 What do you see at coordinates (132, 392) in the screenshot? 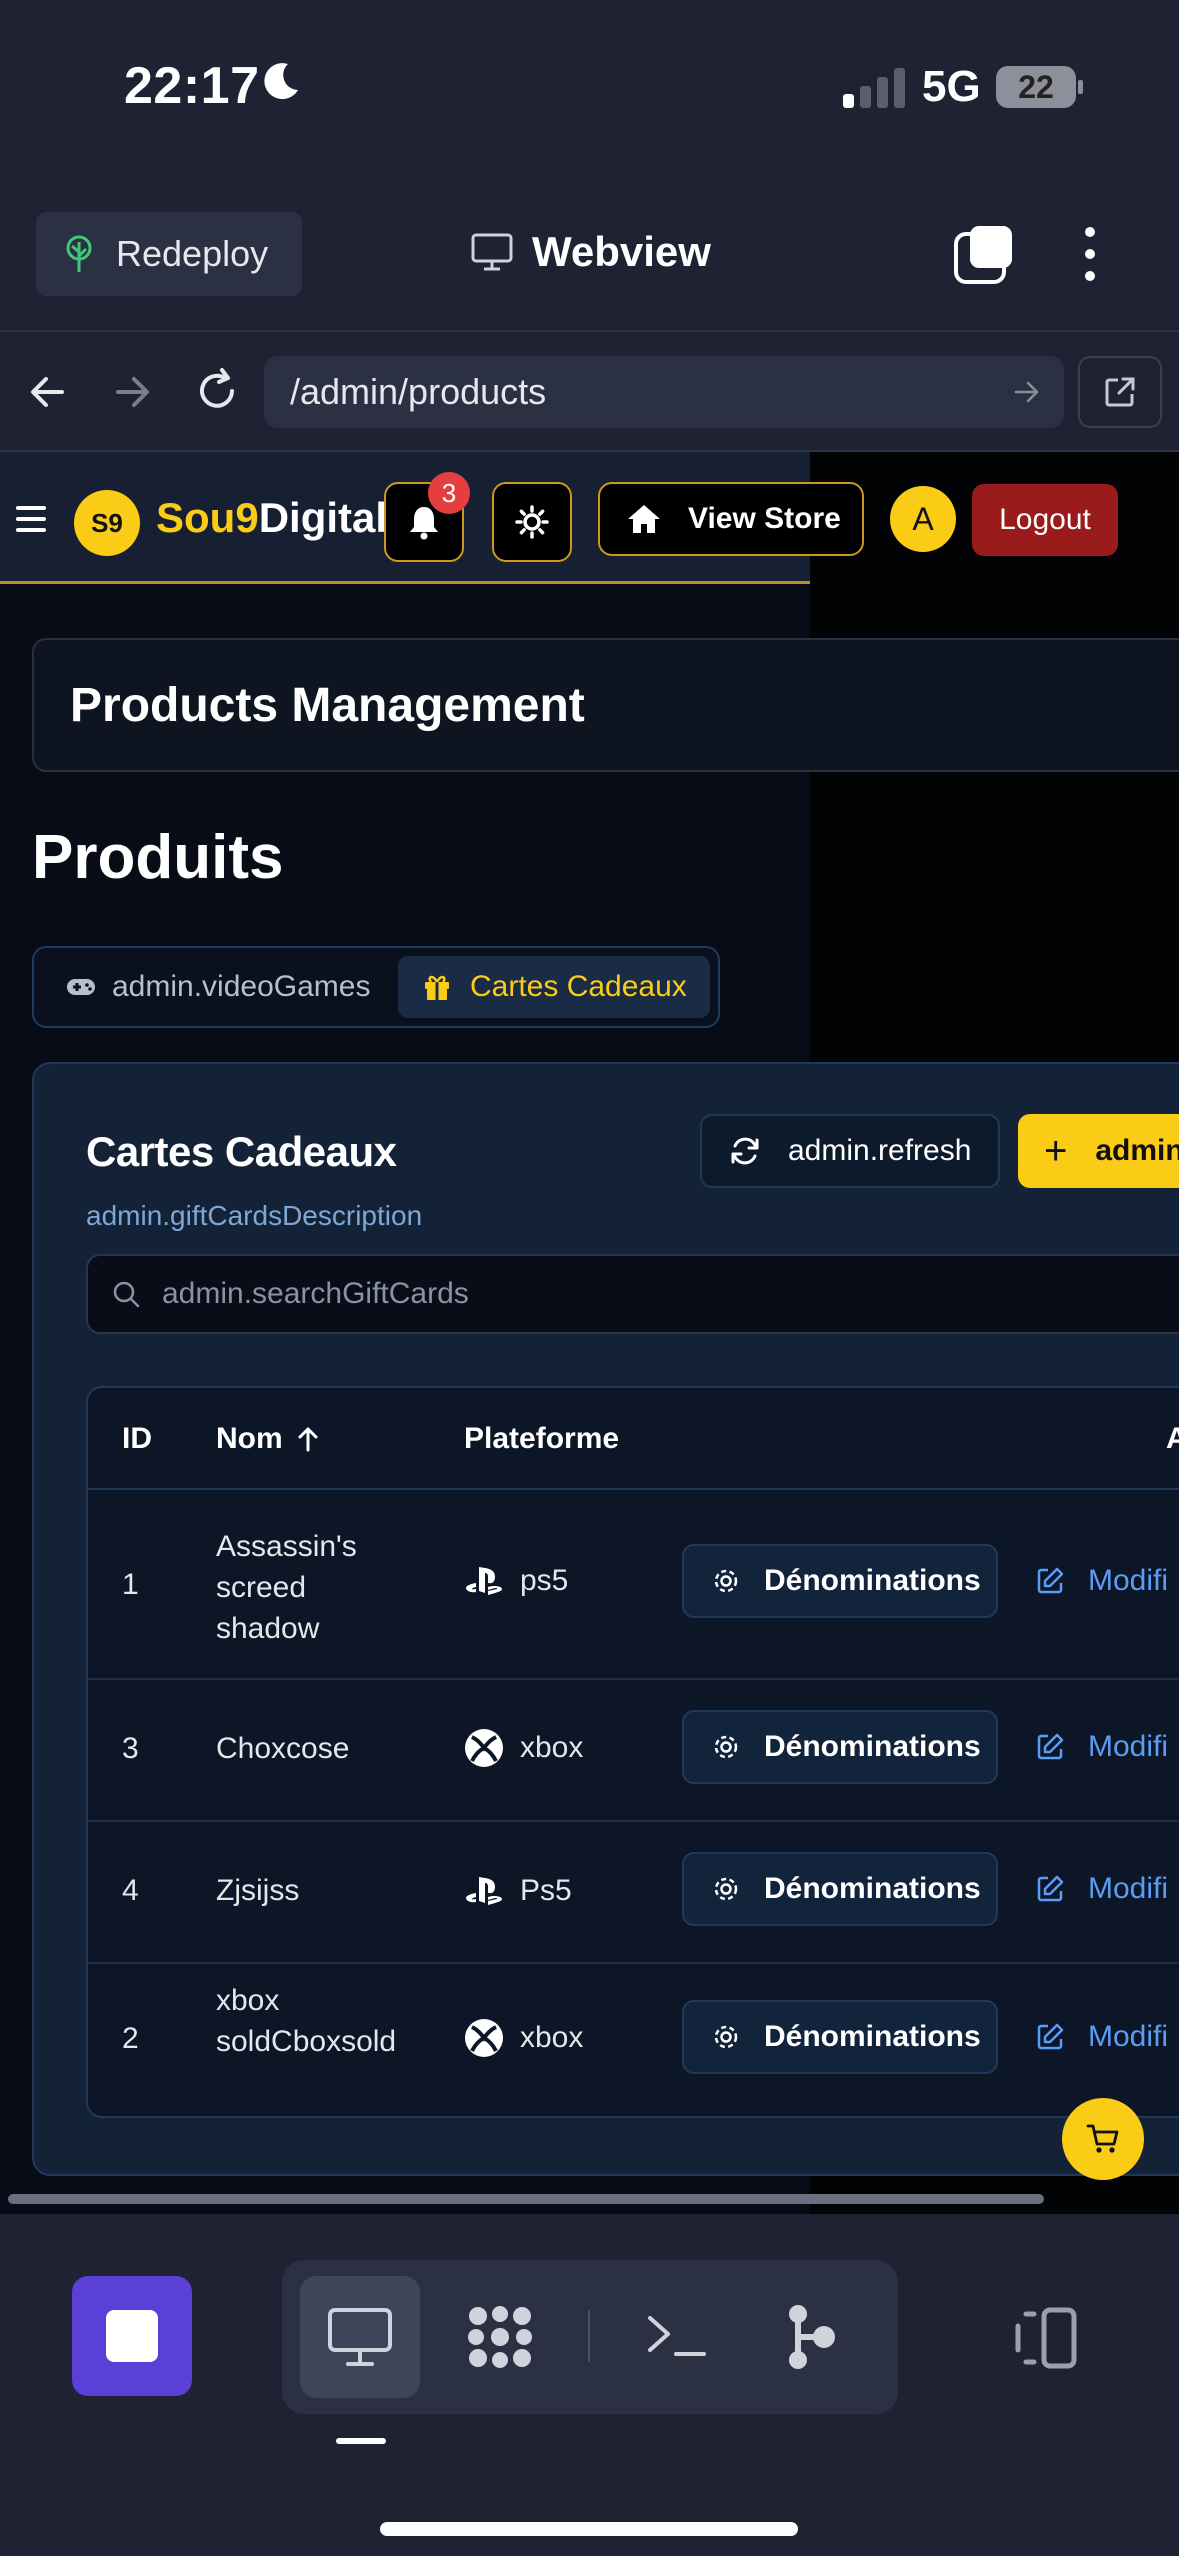
I see `forward-arrow-icon` at bounding box center [132, 392].